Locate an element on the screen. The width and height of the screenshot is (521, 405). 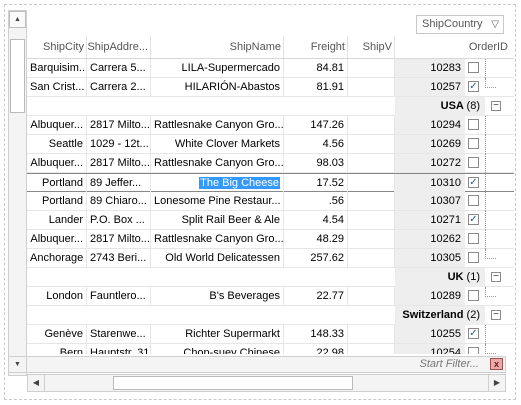
cell-freight: 147.26 is located at coordinates (316, 125).